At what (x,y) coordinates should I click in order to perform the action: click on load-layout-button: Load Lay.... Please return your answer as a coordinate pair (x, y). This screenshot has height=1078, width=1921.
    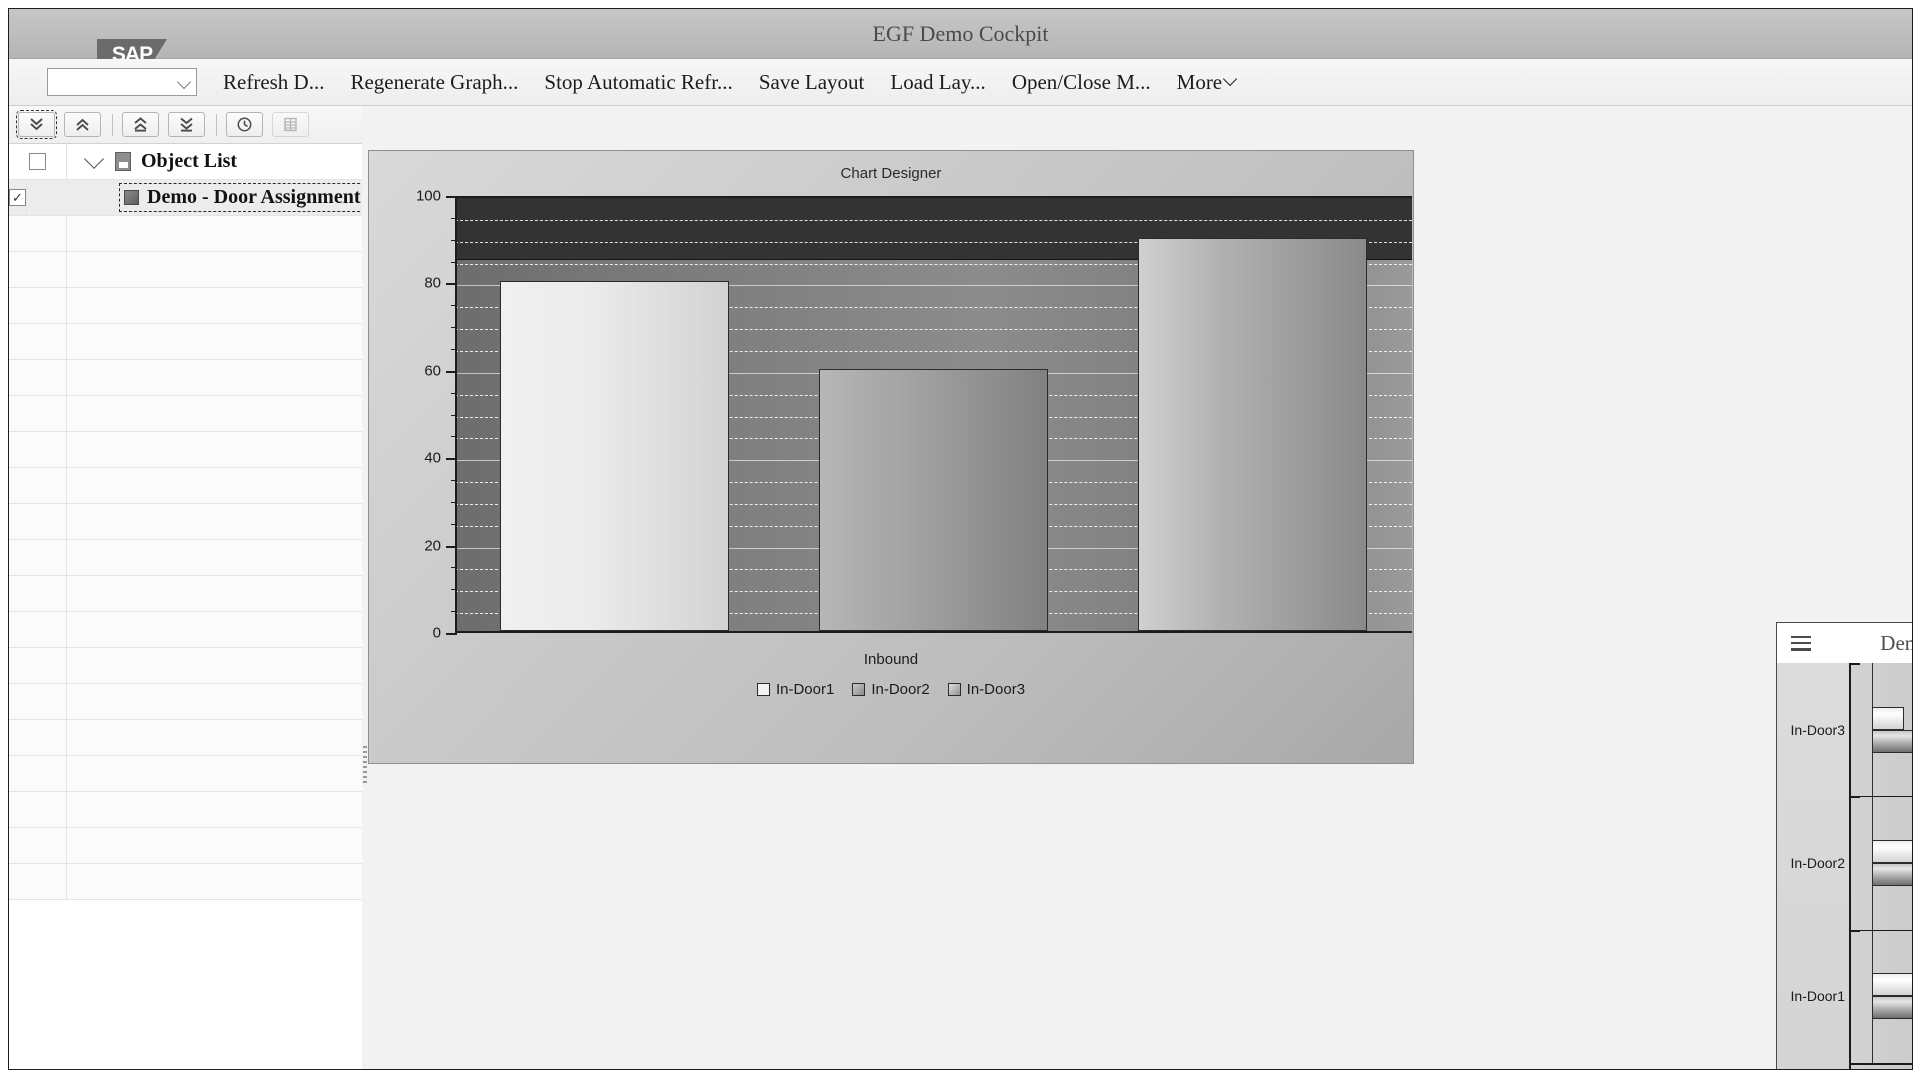
    Looking at the image, I should click on (937, 82).